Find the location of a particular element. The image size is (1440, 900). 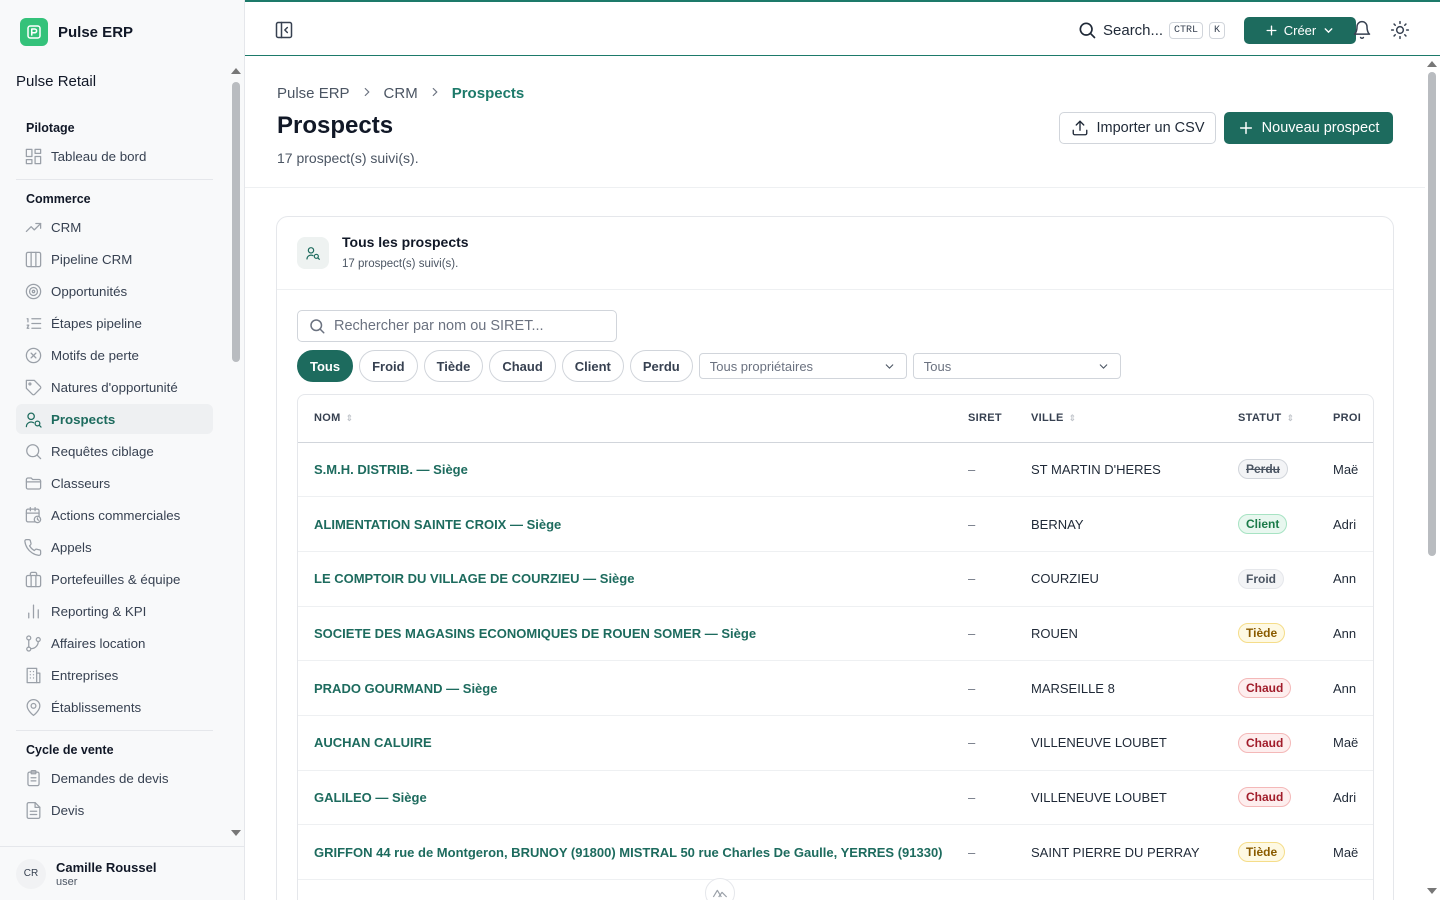

sidebar-scrollbar-thumb is located at coordinates (236, 222).